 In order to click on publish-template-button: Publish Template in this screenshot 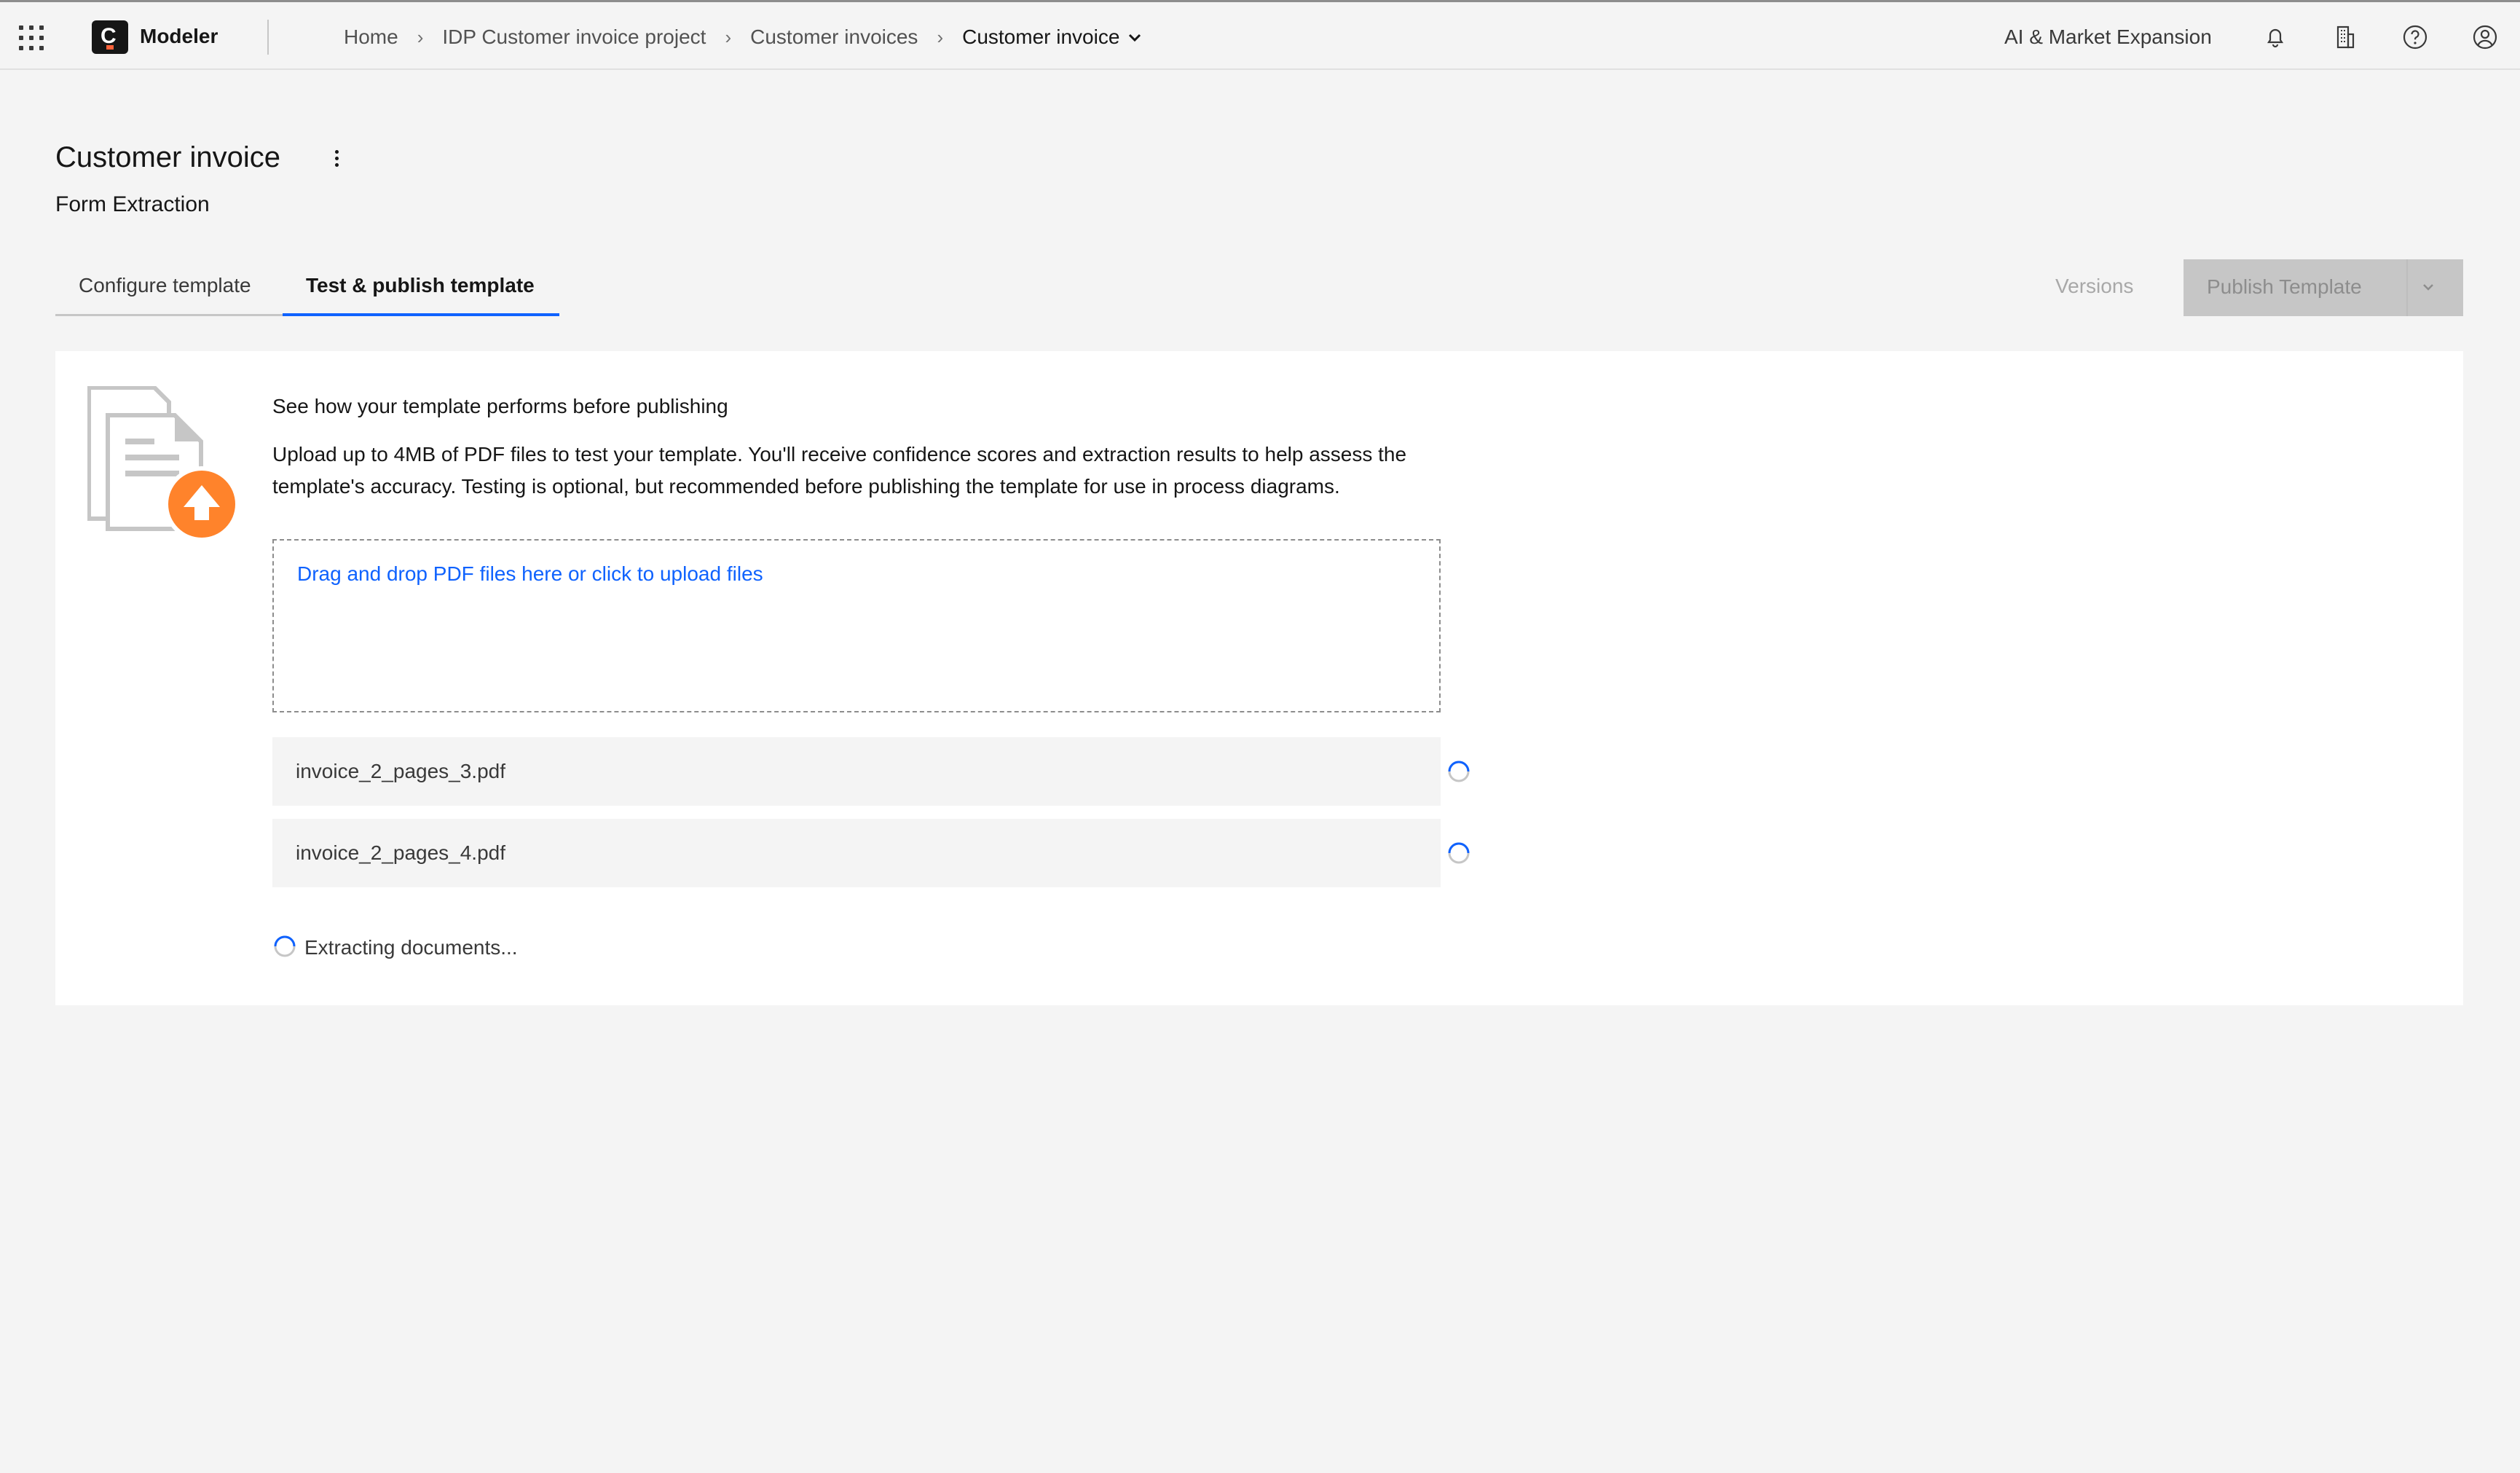, I will do `click(2323, 287)`.